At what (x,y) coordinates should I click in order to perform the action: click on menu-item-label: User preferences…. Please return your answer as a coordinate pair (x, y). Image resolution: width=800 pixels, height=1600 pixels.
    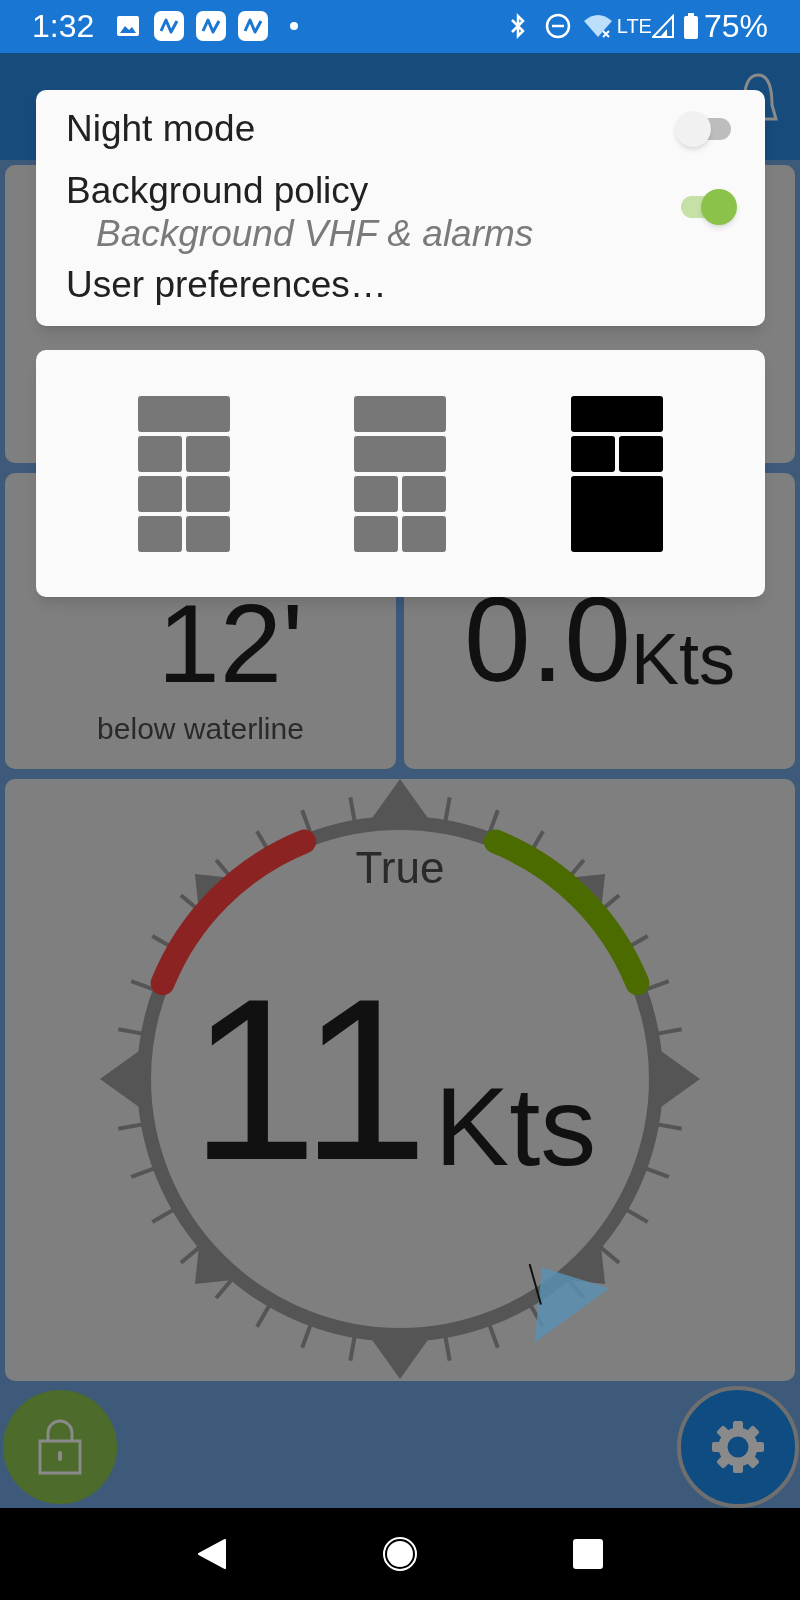
    Looking at the image, I should click on (227, 285).